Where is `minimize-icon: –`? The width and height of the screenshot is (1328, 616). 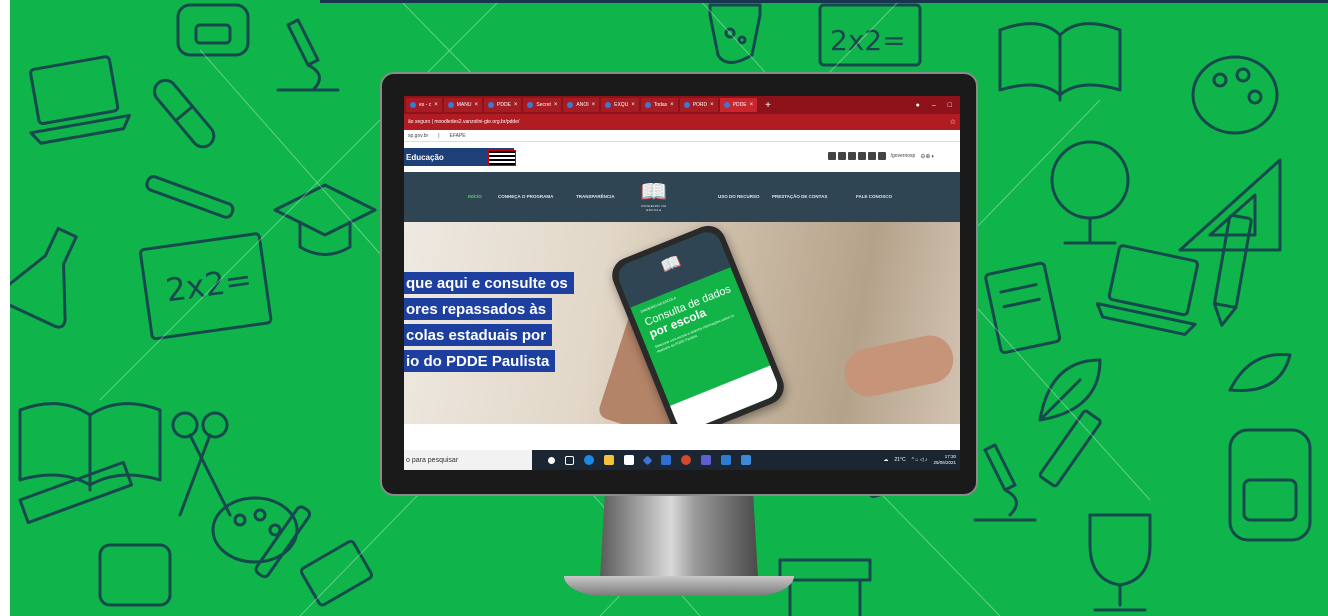 minimize-icon: – is located at coordinates (934, 105).